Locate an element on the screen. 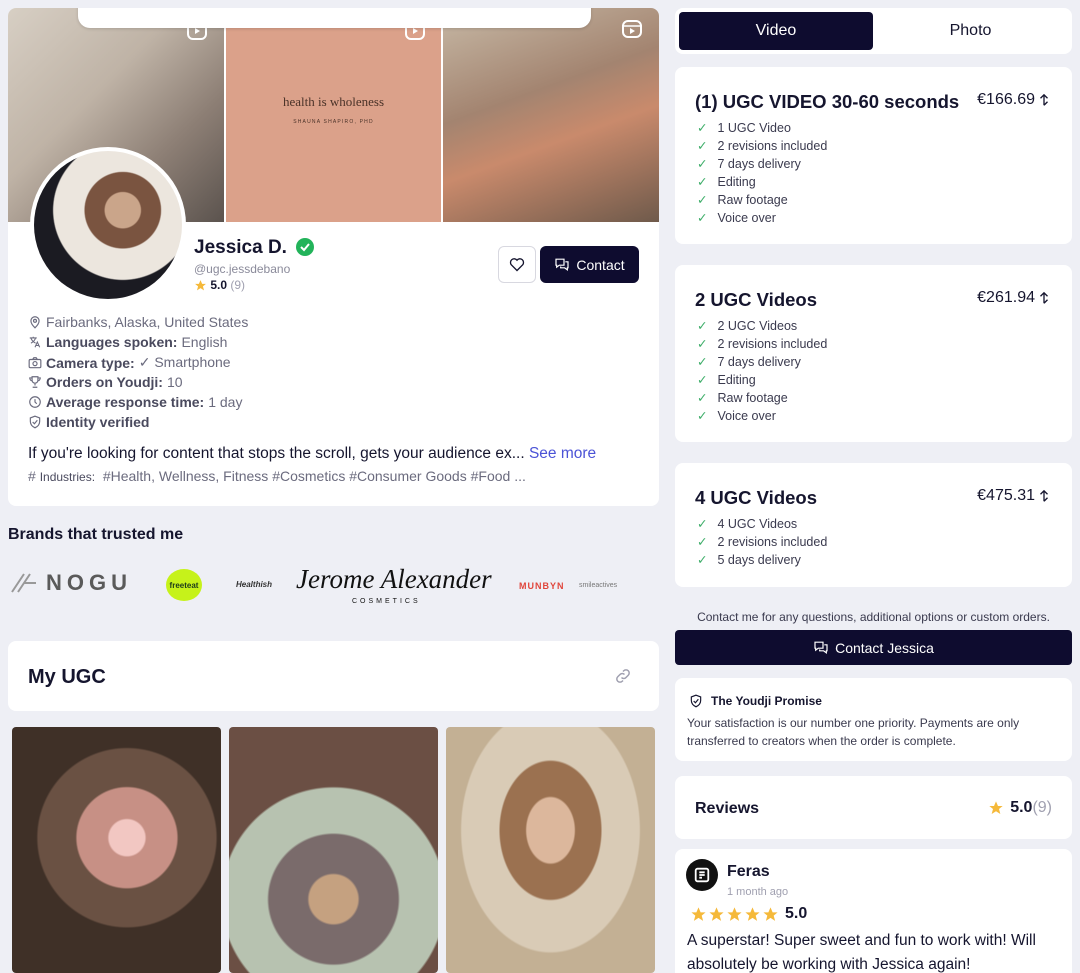  brand-logo-nogu: NOGU is located at coordinates (71, 583).